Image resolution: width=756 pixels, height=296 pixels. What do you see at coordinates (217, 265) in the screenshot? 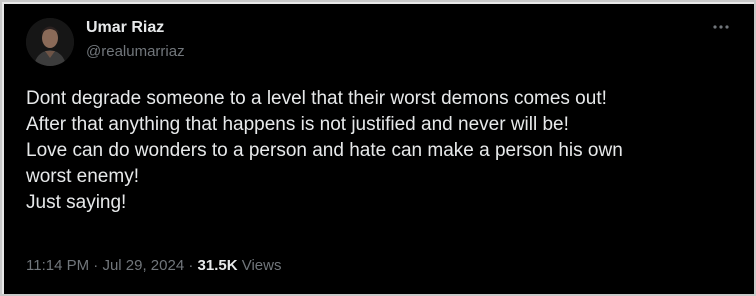
I see `views-count: 31.5K` at bounding box center [217, 265].